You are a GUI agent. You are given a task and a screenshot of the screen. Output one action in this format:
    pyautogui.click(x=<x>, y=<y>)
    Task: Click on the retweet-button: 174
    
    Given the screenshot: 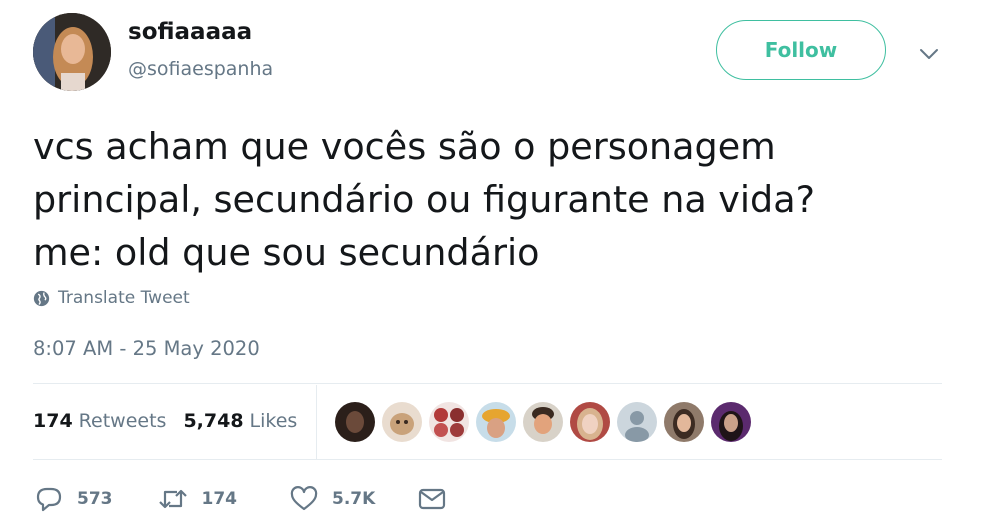 What is the action you would take?
    pyautogui.click(x=198, y=499)
    